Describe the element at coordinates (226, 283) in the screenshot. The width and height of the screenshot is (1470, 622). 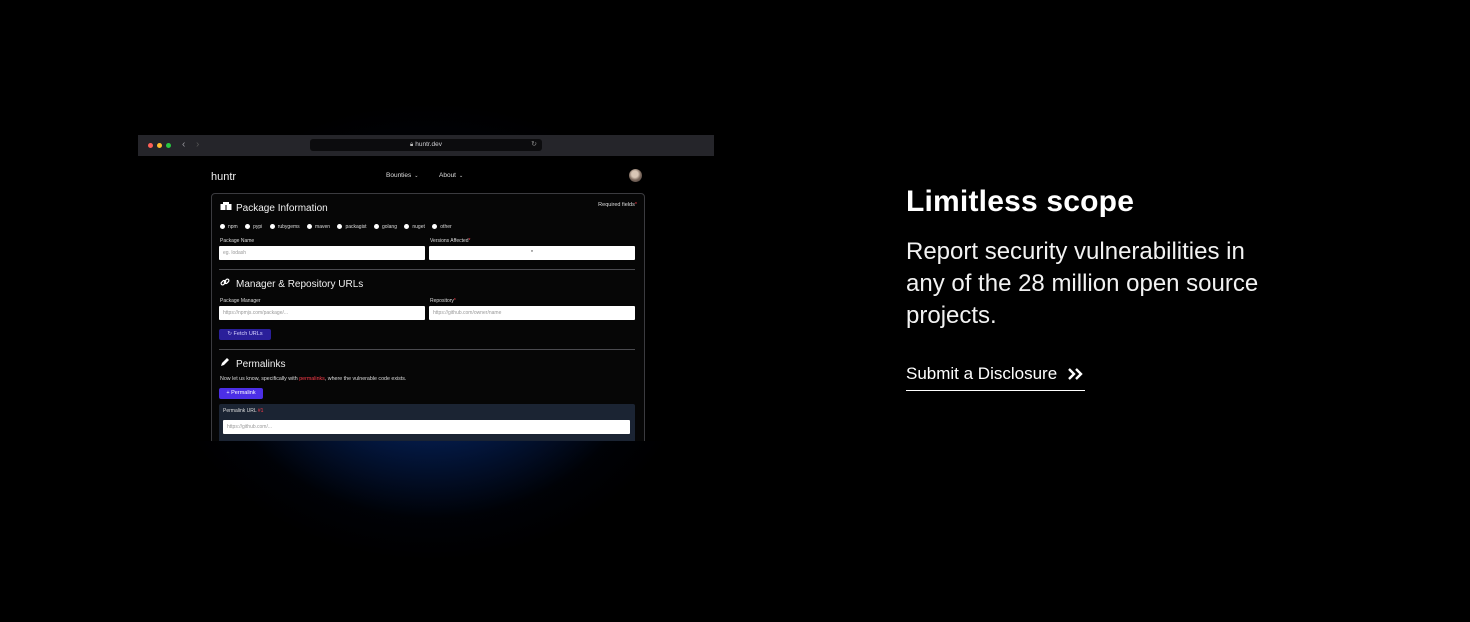
I see `link-icon` at that location.